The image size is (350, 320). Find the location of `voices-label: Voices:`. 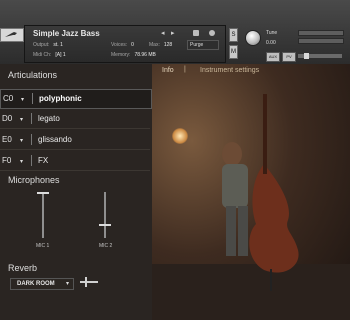

voices-label: Voices: is located at coordinates (119, 45).